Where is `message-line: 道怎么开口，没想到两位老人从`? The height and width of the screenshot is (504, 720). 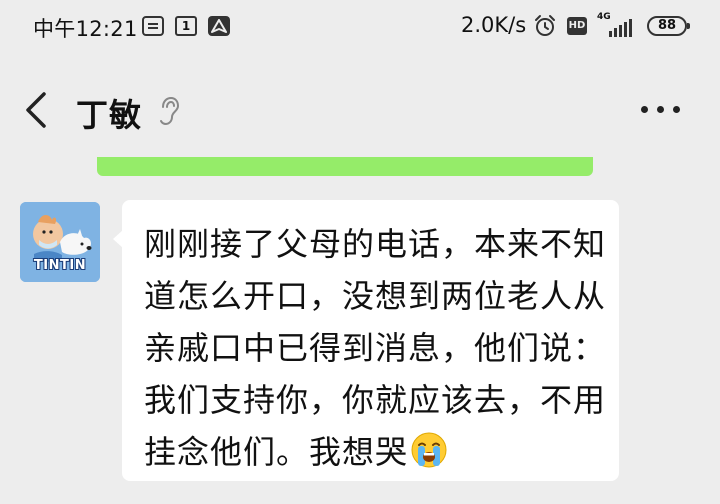
message-line: 道怎么开口，没想到两位老人从 is located at coordinates (375, 296).